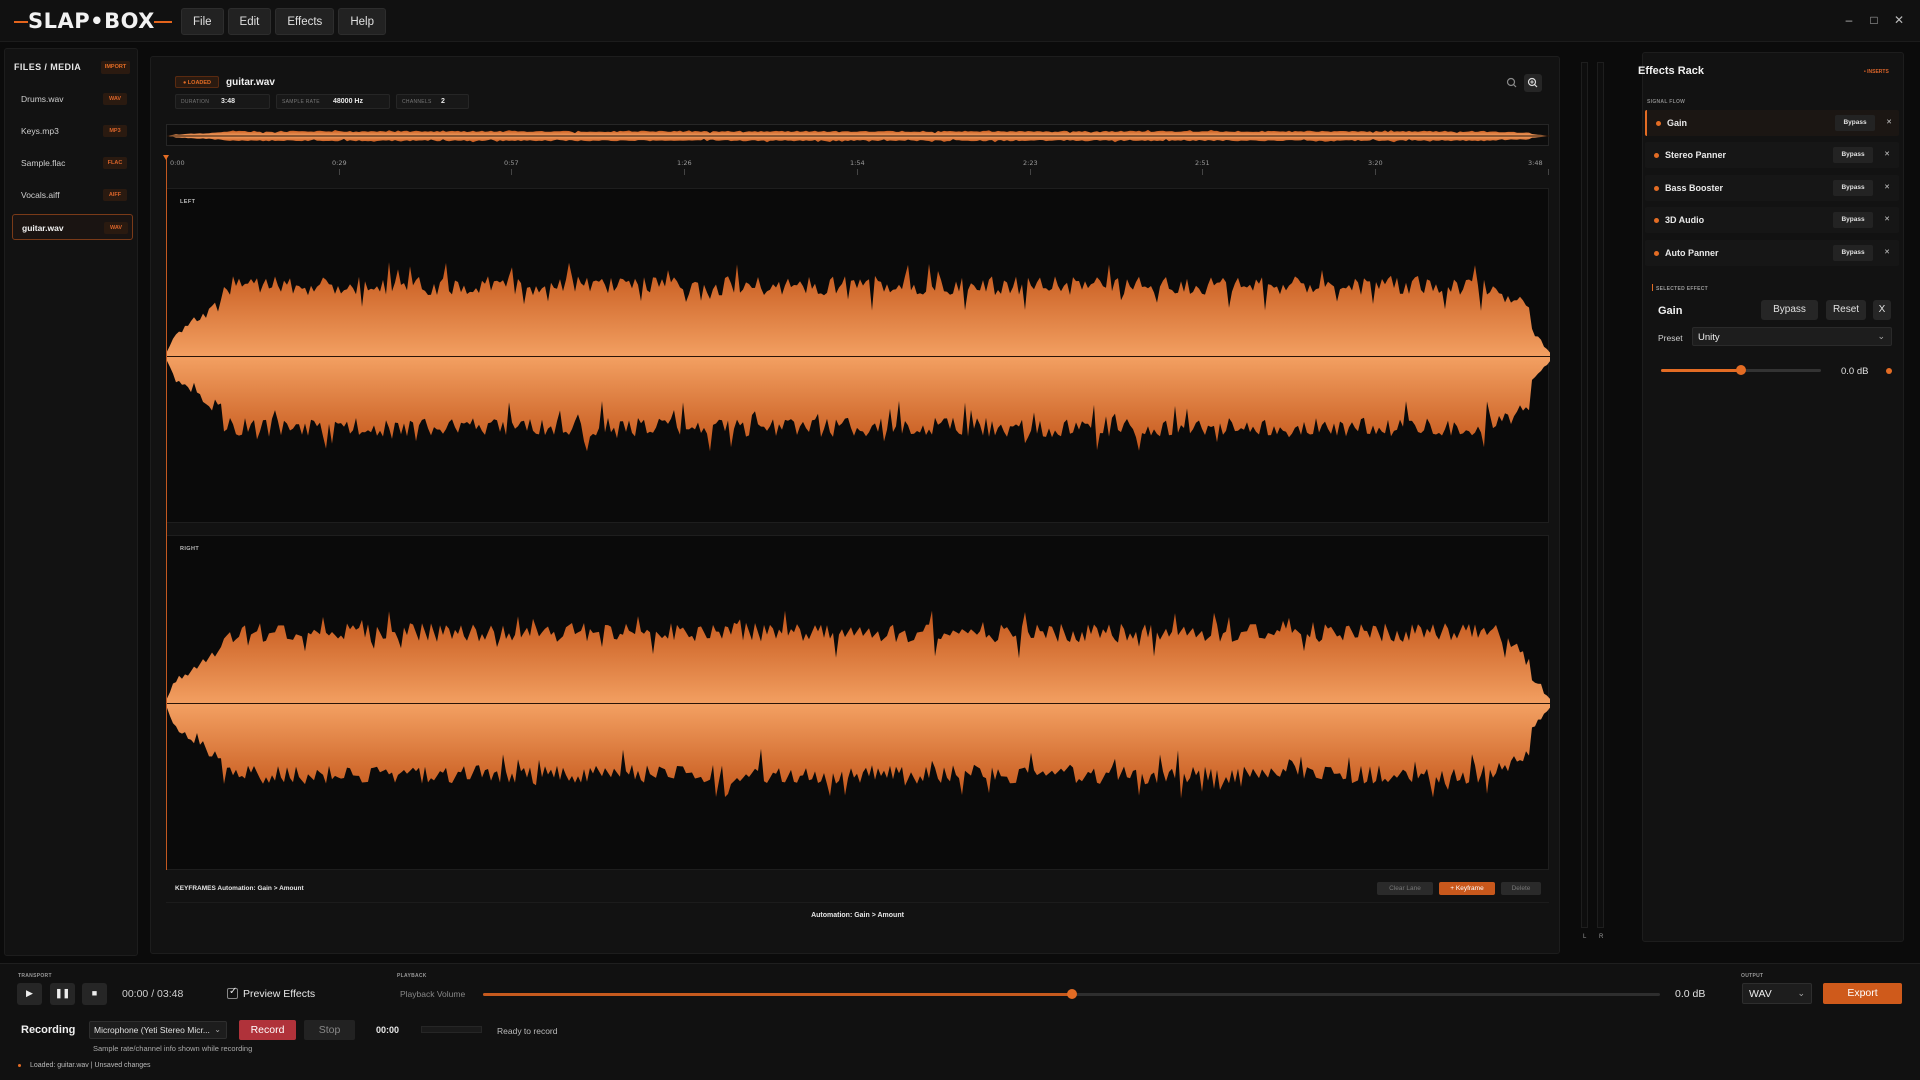 This screenshot has width=1920, height=1080. Describe the element at coordinates (1846, 310) in the screenshot. I see `selected-reset-button: Reset` at that location.